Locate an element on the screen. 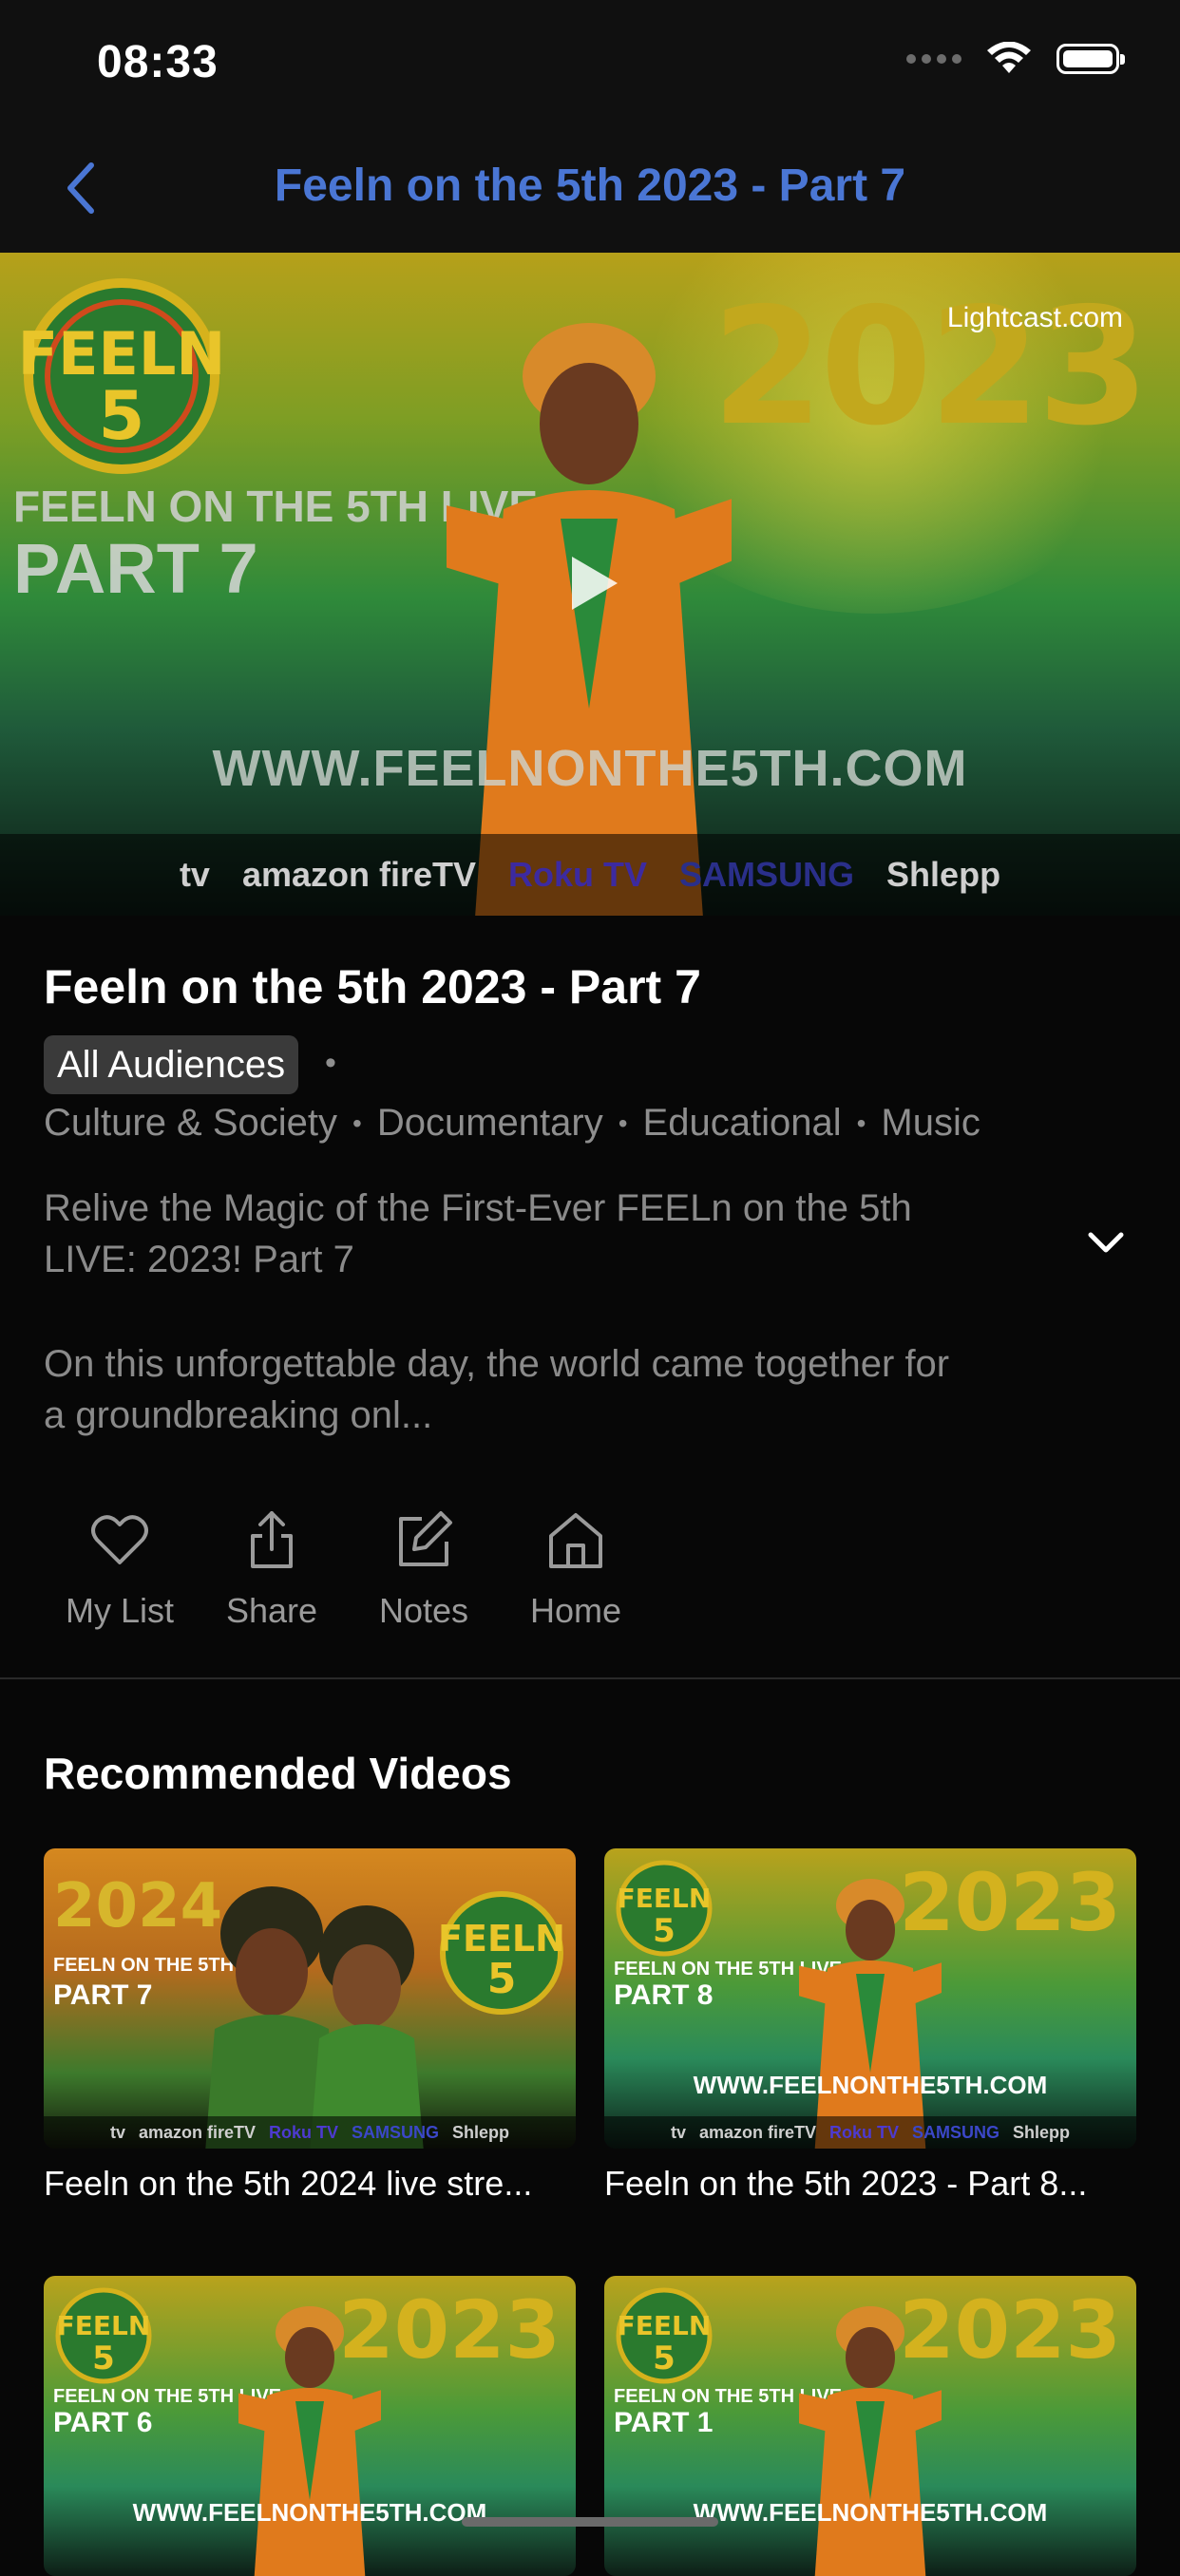 Image resolution: width=1180 pixels, height=2576 pixels. my-list-label: My List is located at coordinates (119, 1610).